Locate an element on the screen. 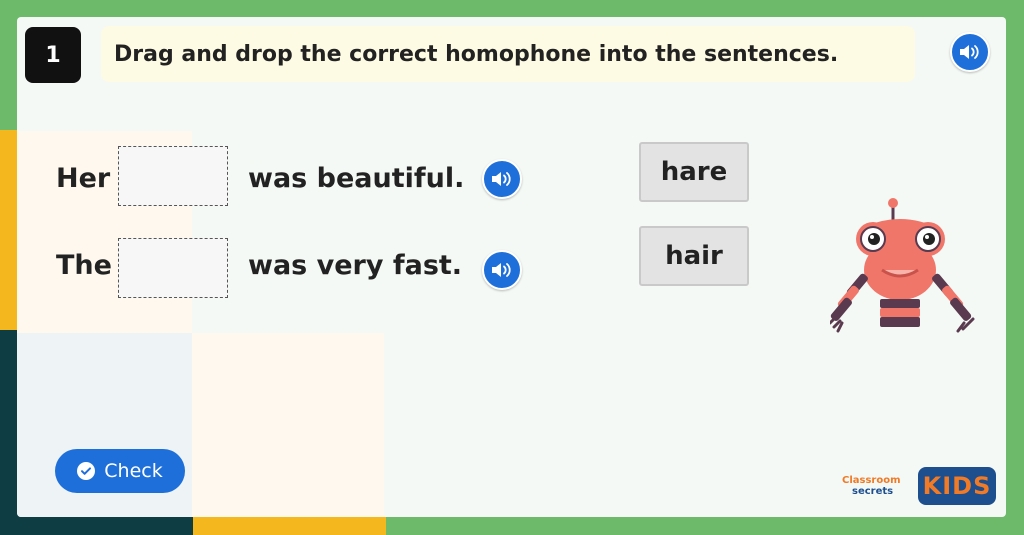 This screenshot has width=1024, height=535. logo-brand-top: Classroom is located at coordinates (871, 480).